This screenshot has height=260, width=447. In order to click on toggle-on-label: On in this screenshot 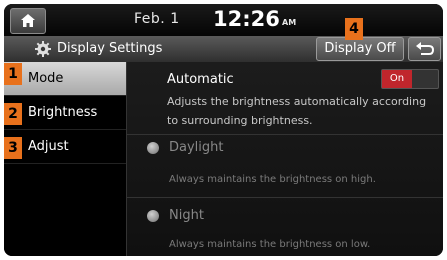, I will do `click(397, 79)`.